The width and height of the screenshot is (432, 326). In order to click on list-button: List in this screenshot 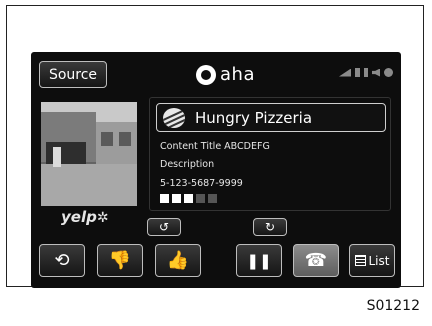, I will do `click(372, 260)`.